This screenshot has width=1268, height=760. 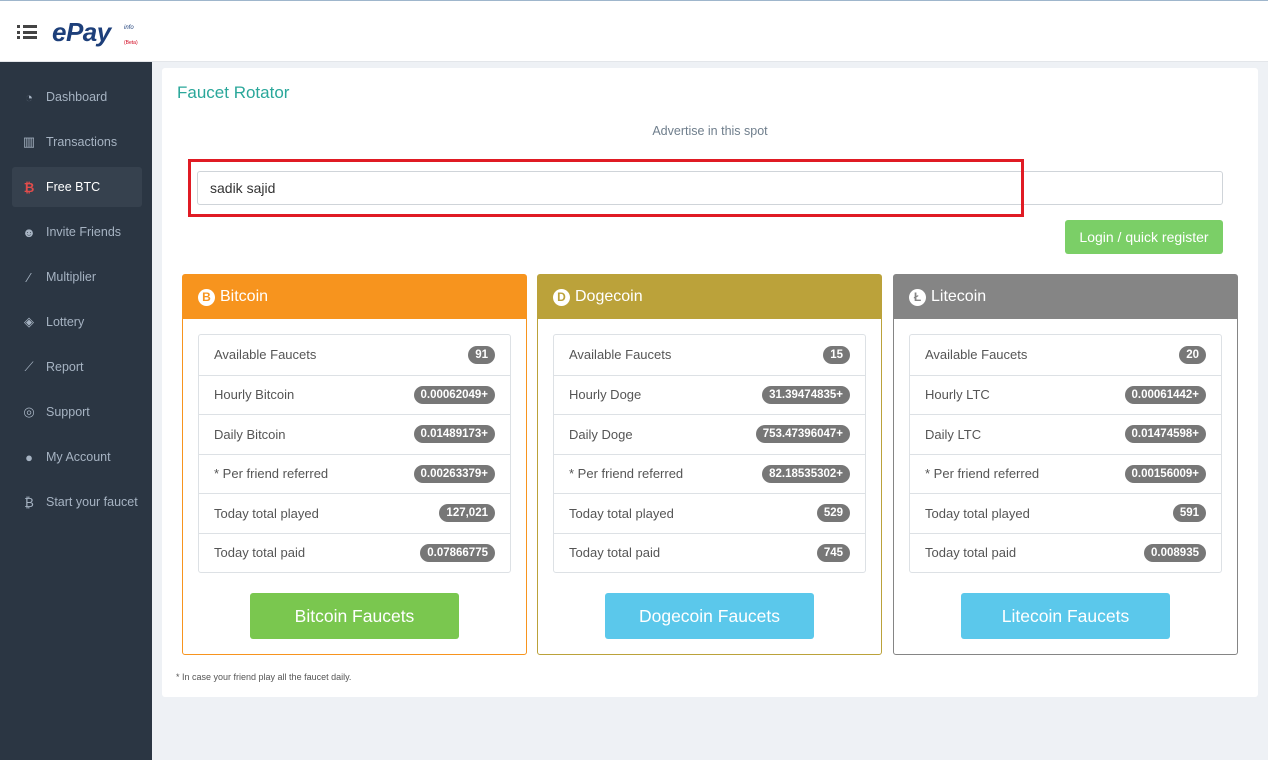 I want to click on list-item: * Per friend referred 0.00156009+, so click(x=1065, y=473).